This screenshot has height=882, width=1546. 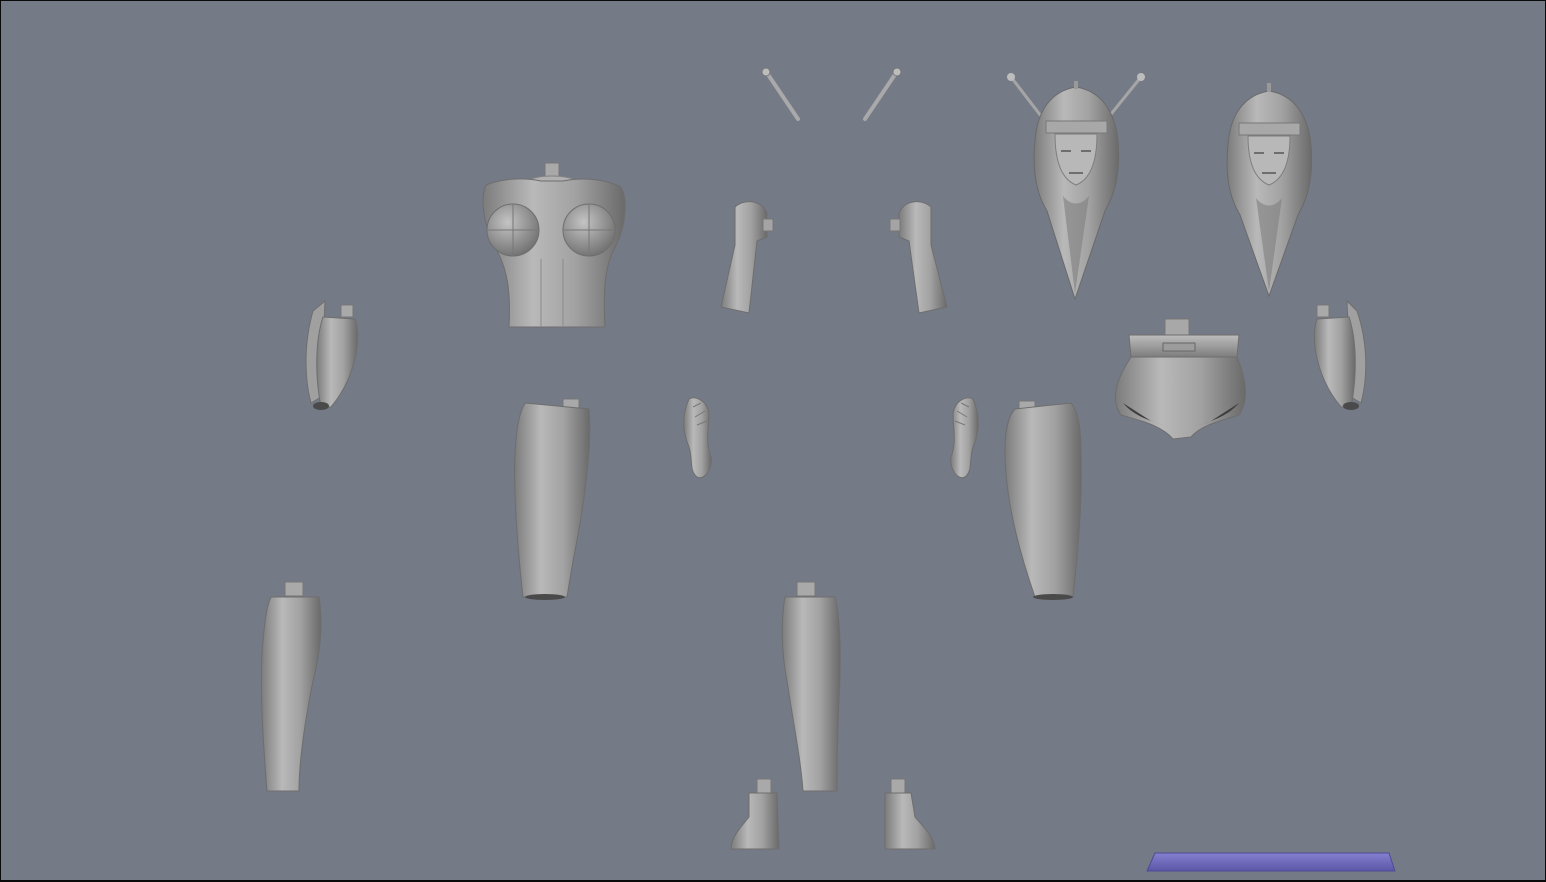 What do you see at coordinates (811, 686) in the screenshot?
I see `shin-right` at bounding box center [811, 686].